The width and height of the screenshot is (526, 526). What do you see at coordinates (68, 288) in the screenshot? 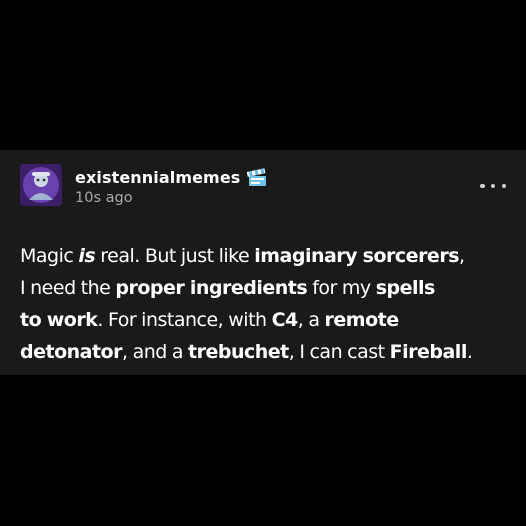
I see `text-span: I need the` at bounding box center [68, 288].